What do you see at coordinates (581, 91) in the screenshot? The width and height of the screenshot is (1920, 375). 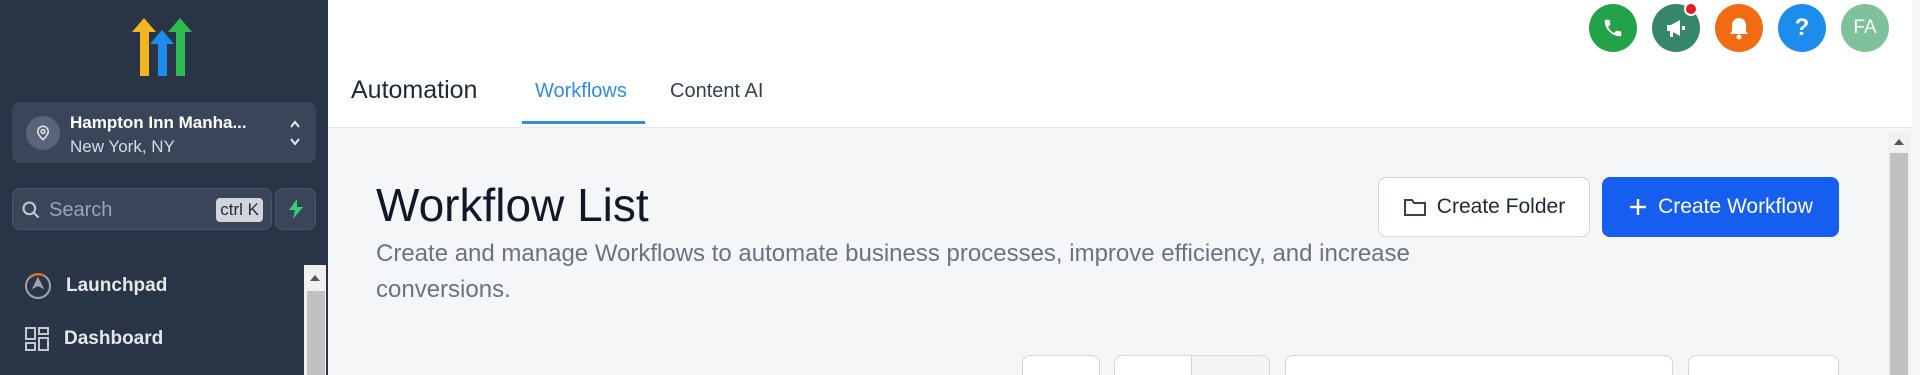 I see `tab-workflows: Workflows` at bounding box center [581, 91].